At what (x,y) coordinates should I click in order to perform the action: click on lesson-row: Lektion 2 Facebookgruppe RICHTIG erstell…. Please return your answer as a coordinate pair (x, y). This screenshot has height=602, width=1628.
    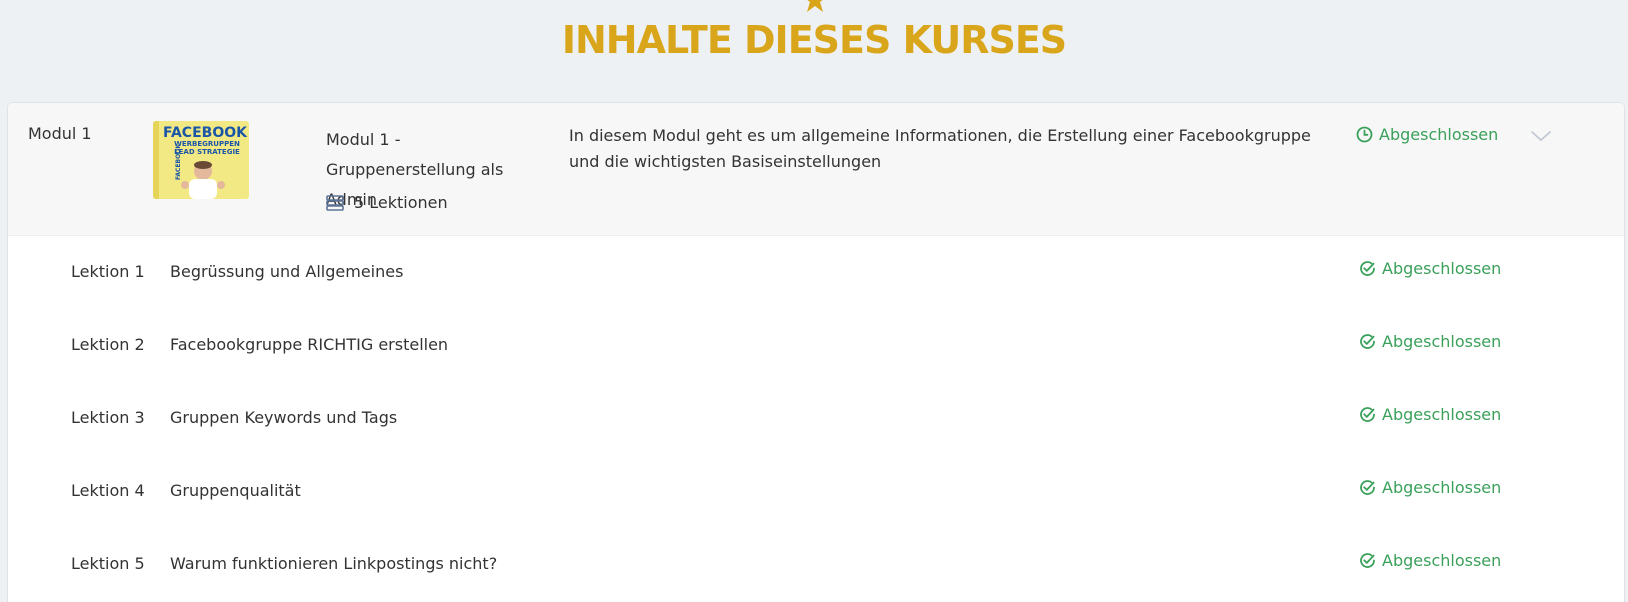
    Looking at the image, I should click on (816, 345).